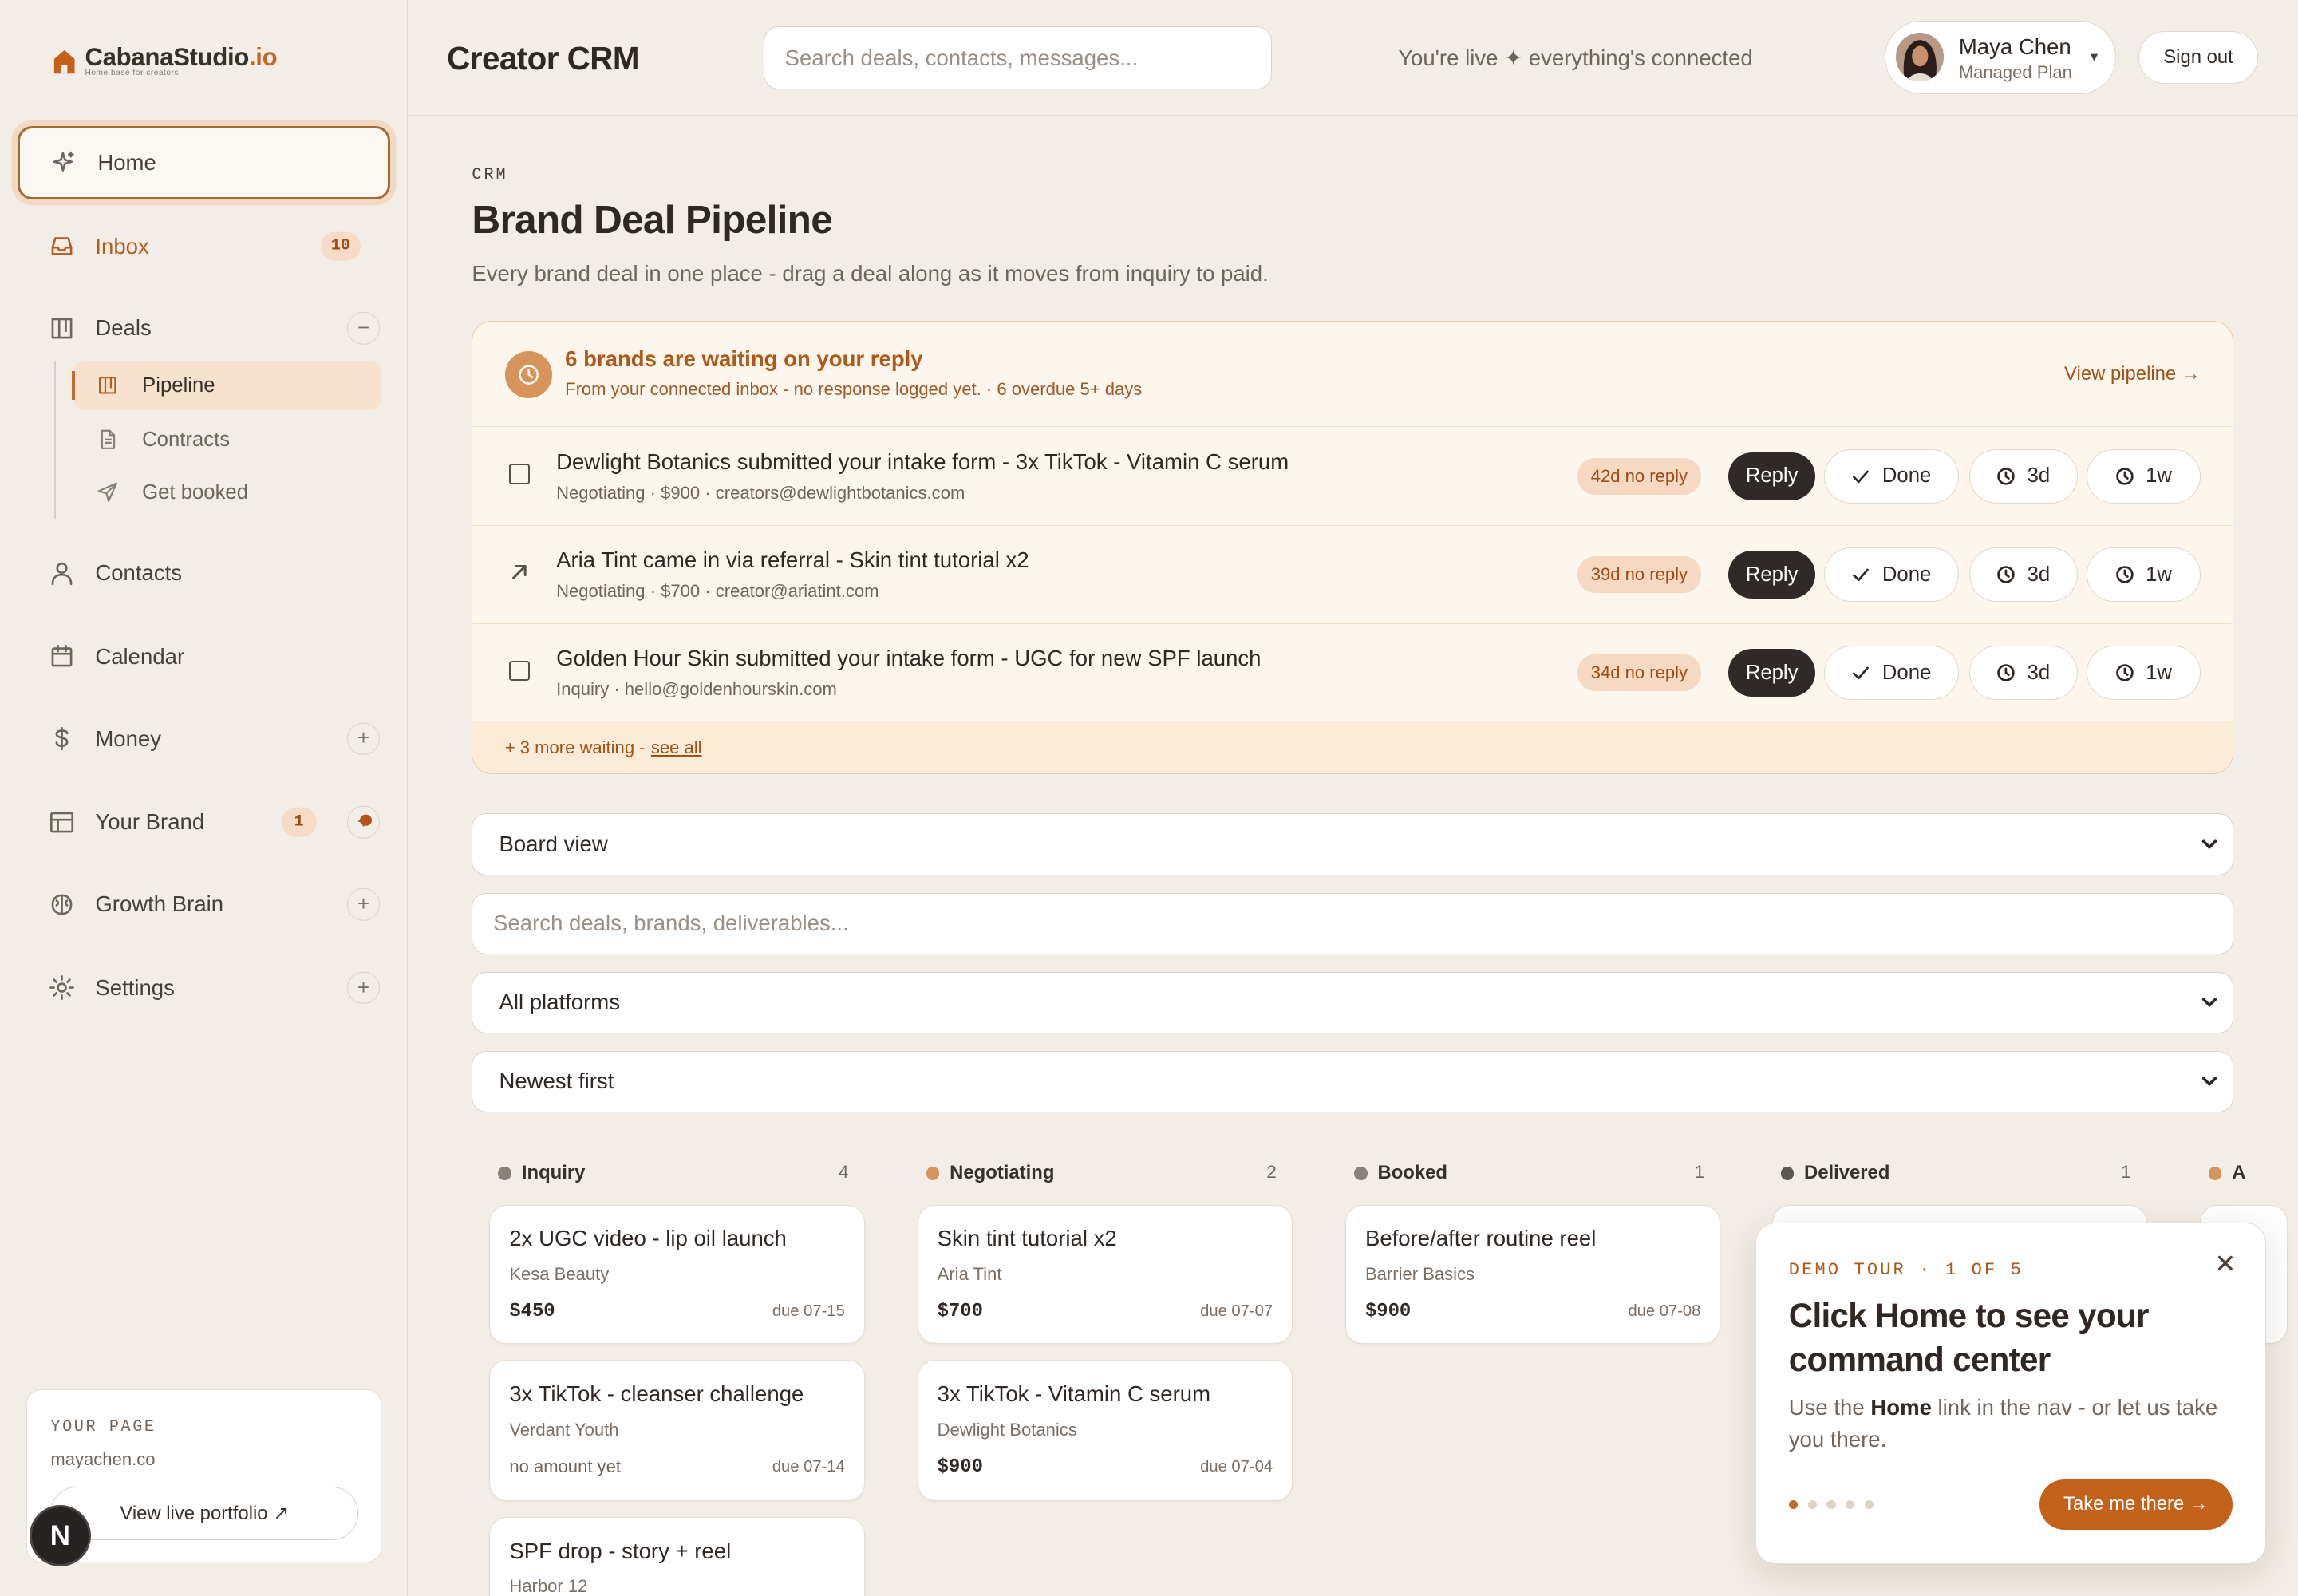  Describe the element at coordinates (166, 60) in the screenshot. I see `brand-logo: CabanaStudio.io Home base for creators` at that location.